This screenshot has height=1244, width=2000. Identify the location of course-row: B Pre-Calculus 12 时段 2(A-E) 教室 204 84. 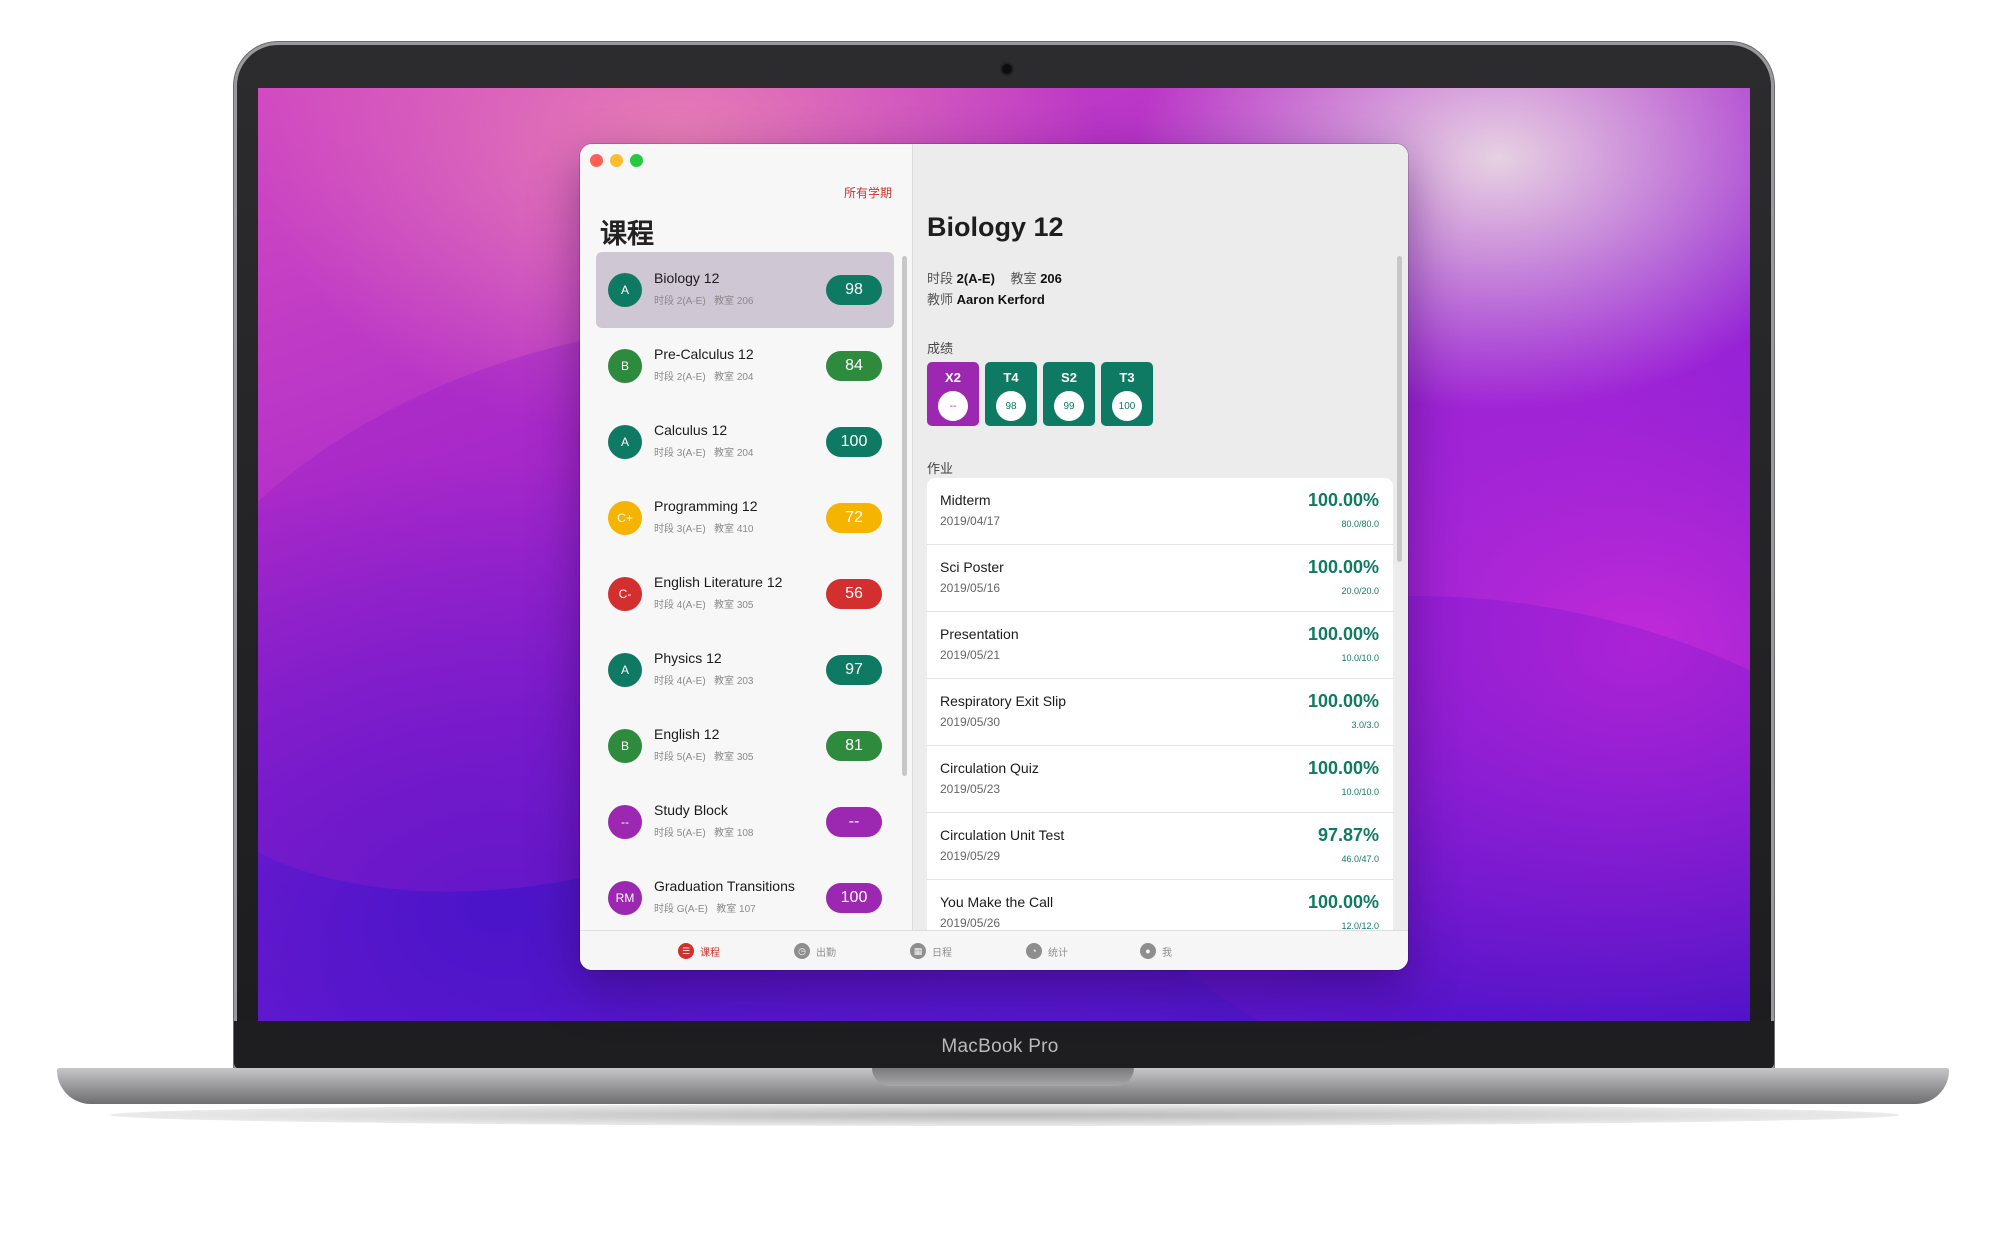
(745, 366).